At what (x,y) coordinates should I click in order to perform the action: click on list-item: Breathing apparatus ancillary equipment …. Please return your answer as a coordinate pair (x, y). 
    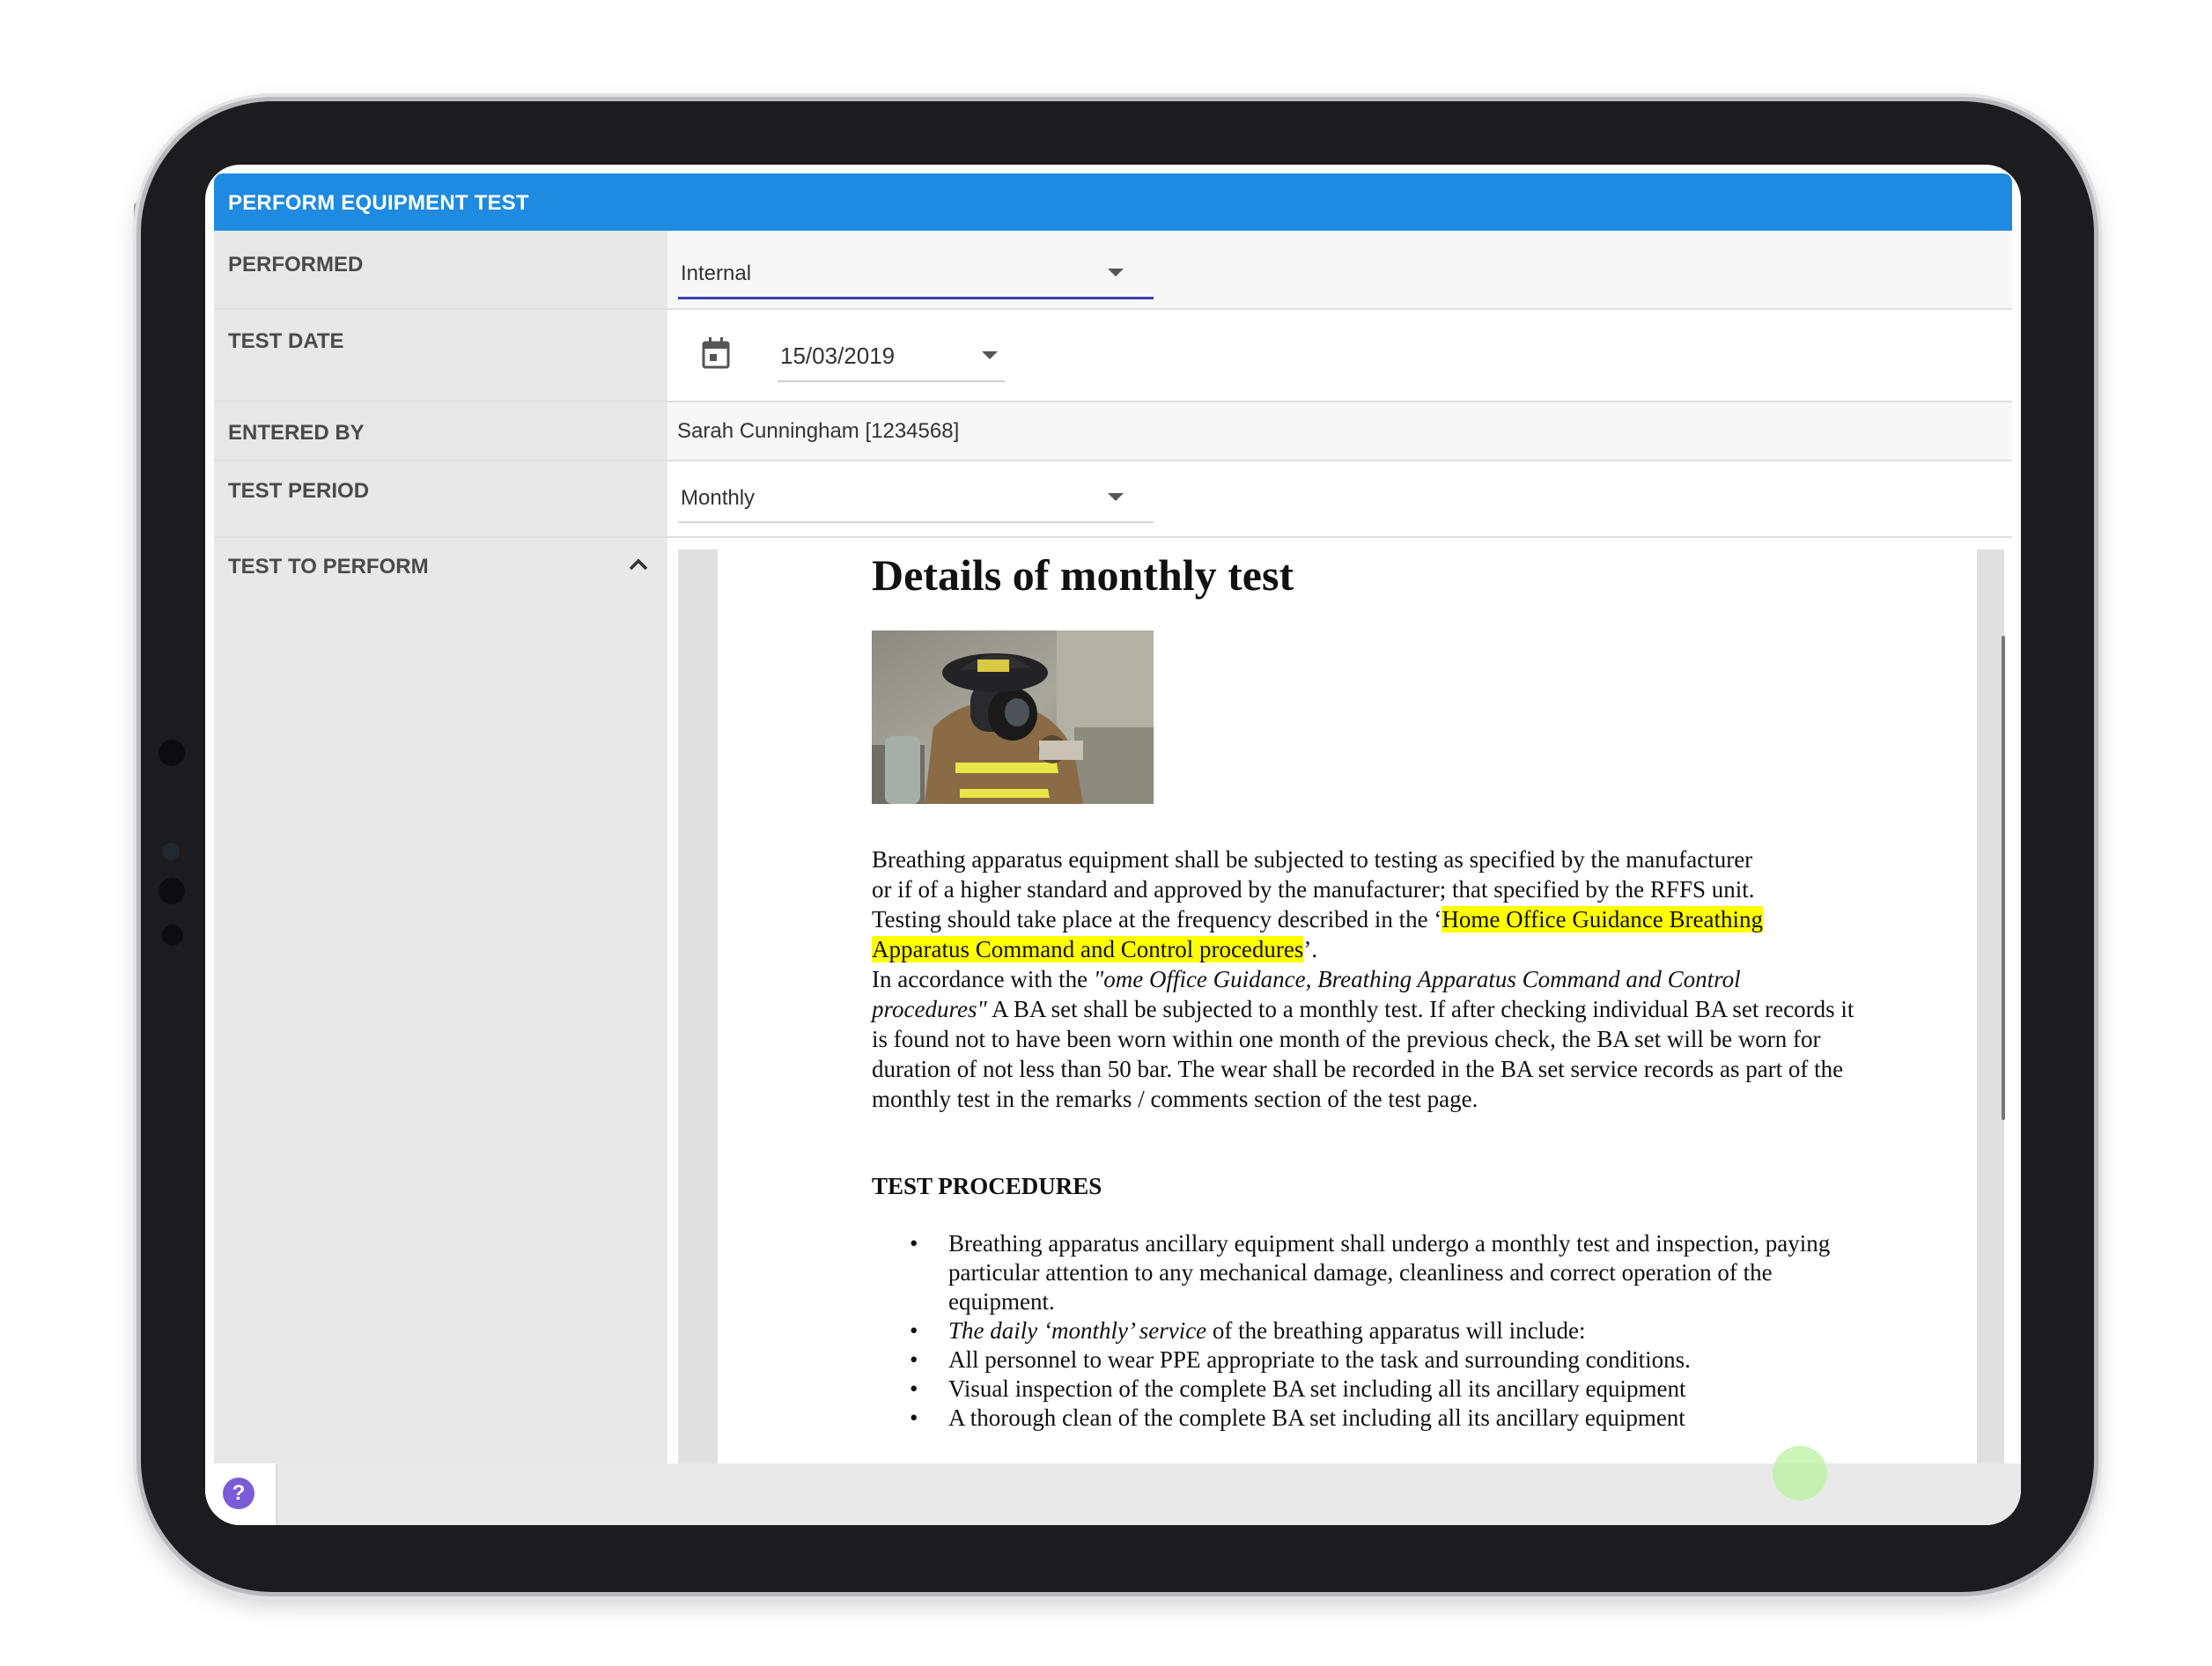
    Looking at the image, I should click on (1356, 1272).